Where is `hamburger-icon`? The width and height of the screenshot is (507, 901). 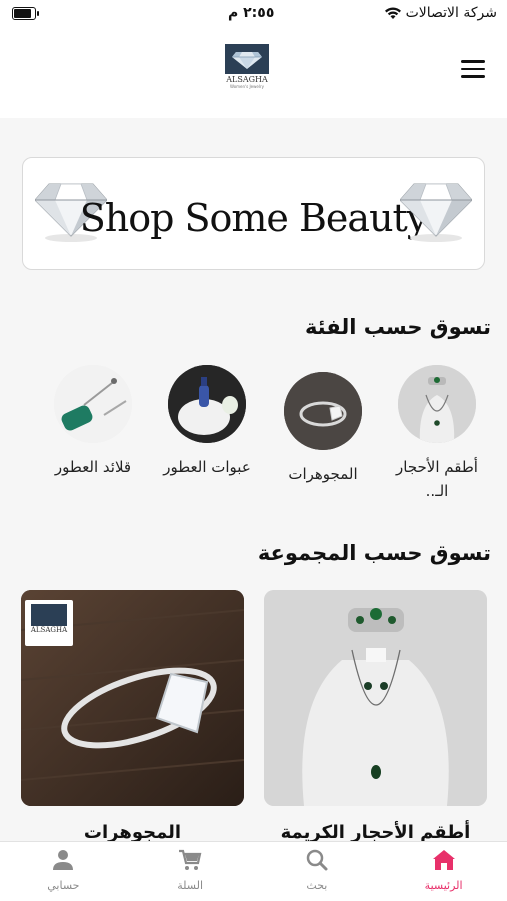
hamburger-icon is located at coordinates (473, 61).